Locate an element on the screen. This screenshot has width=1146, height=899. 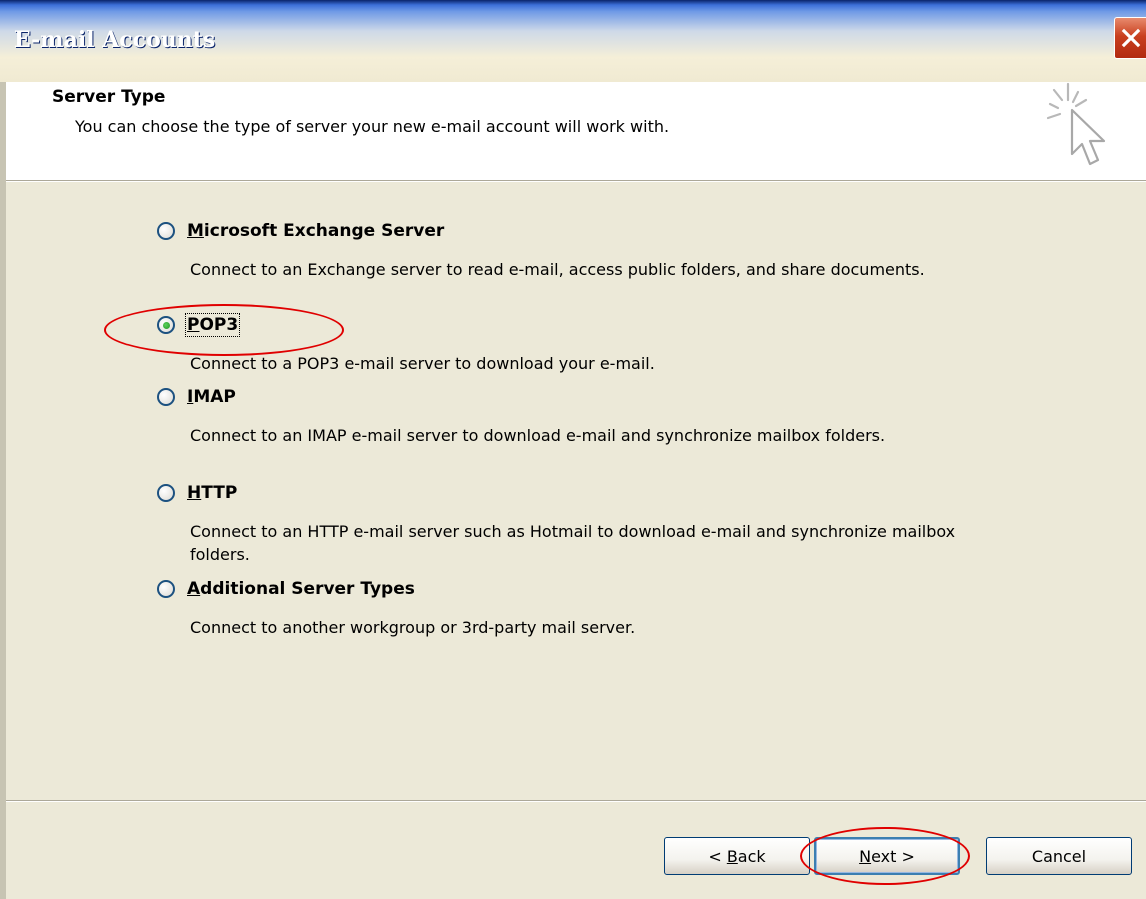
radio-imap is located at coordinates (166, 397).